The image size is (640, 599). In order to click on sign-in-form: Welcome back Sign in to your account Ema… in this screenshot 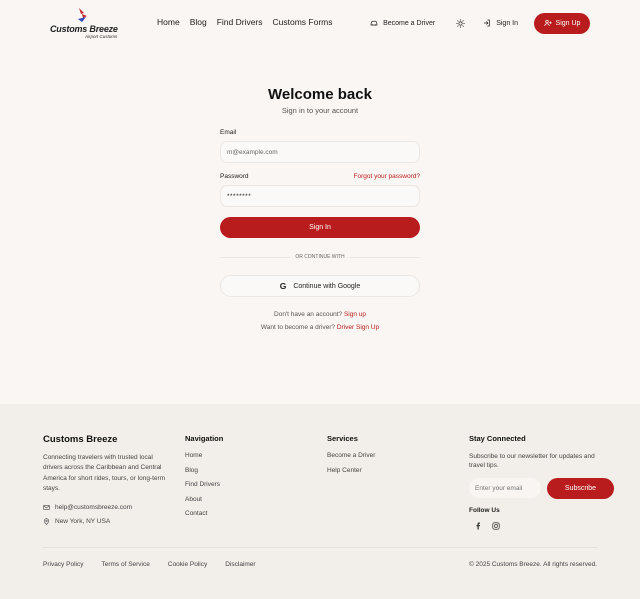, I will do `click(320, 208)`.